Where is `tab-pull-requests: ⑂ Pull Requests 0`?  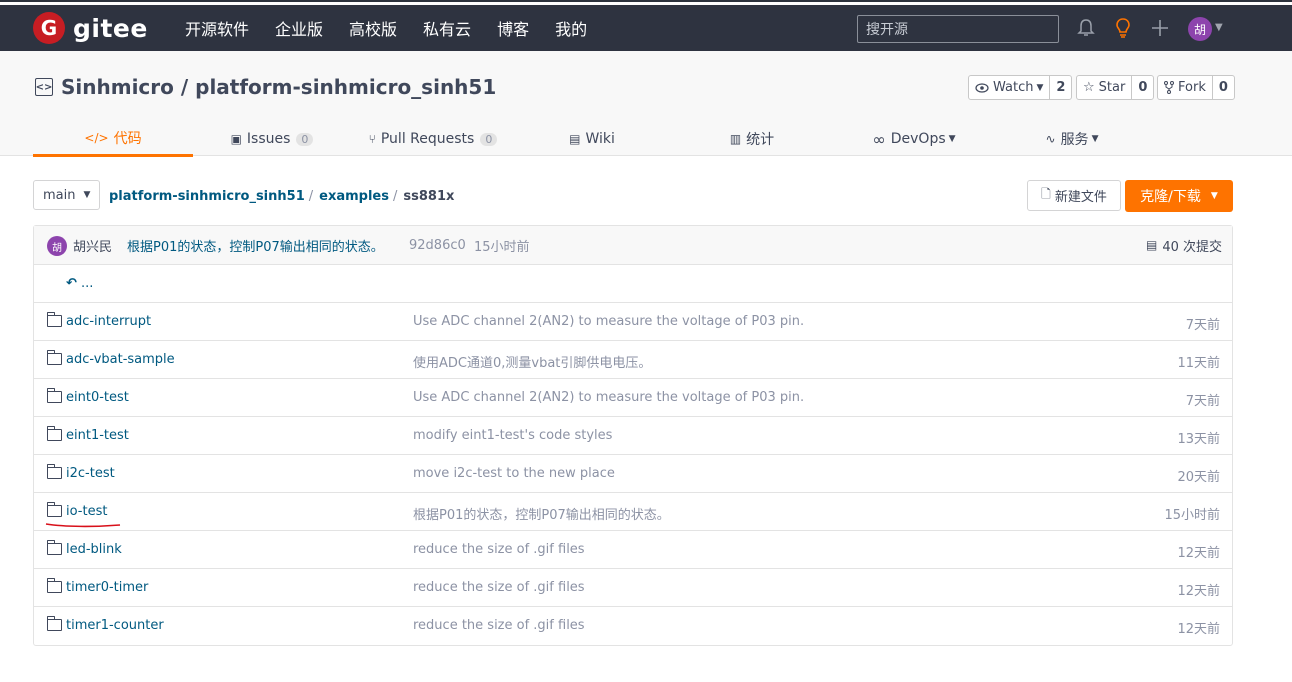 tab-pull-requests: ⑂ Pull Requests 0 is located at coordinates (433, 139).